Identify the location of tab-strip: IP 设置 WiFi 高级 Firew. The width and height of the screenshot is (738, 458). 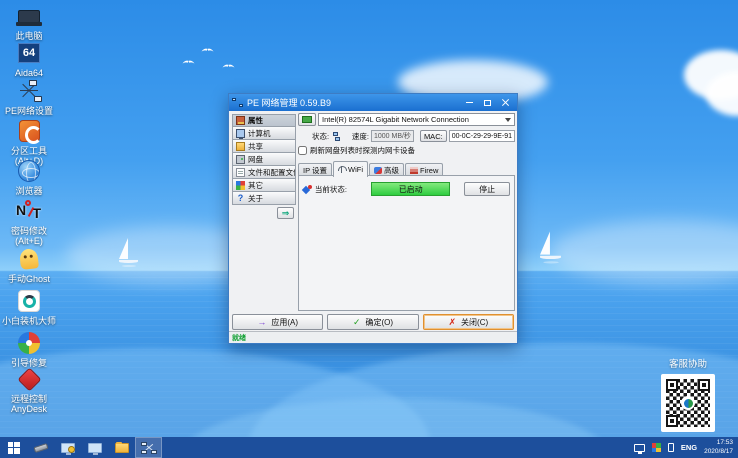
(406, 169).